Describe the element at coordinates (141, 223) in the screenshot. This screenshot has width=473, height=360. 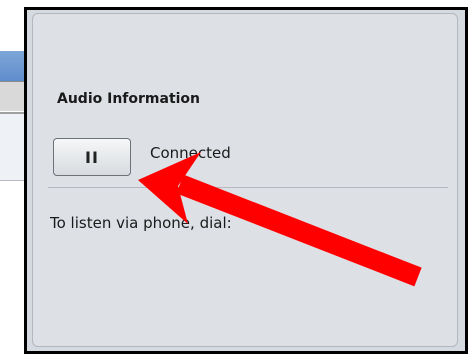
I see `phone-dial-instructions: To listen via phone, dial:` at that location.